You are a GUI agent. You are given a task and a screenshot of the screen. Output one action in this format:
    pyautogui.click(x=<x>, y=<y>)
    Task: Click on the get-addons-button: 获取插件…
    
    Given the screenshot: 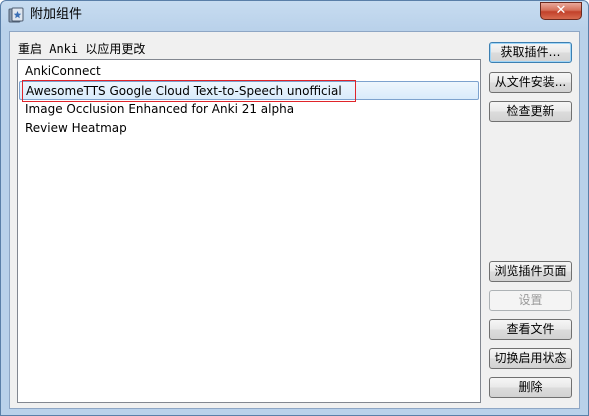 What is the action you would take?
    pyautogui.click(x=530, y=52)
    